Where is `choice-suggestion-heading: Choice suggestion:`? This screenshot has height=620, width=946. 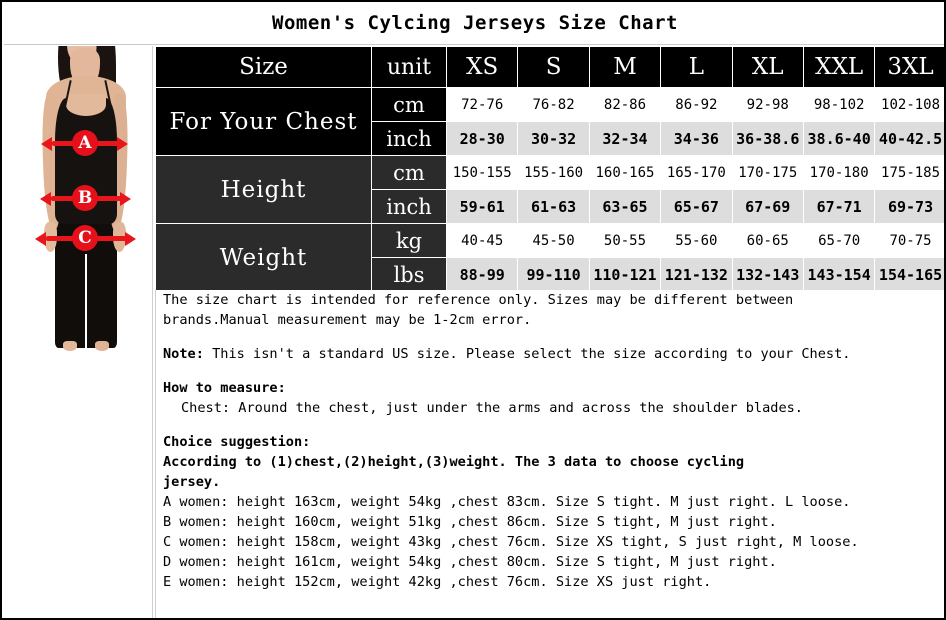
choice-suggestion-heading: Choice suggestion: is located at coordinates (237, 442).